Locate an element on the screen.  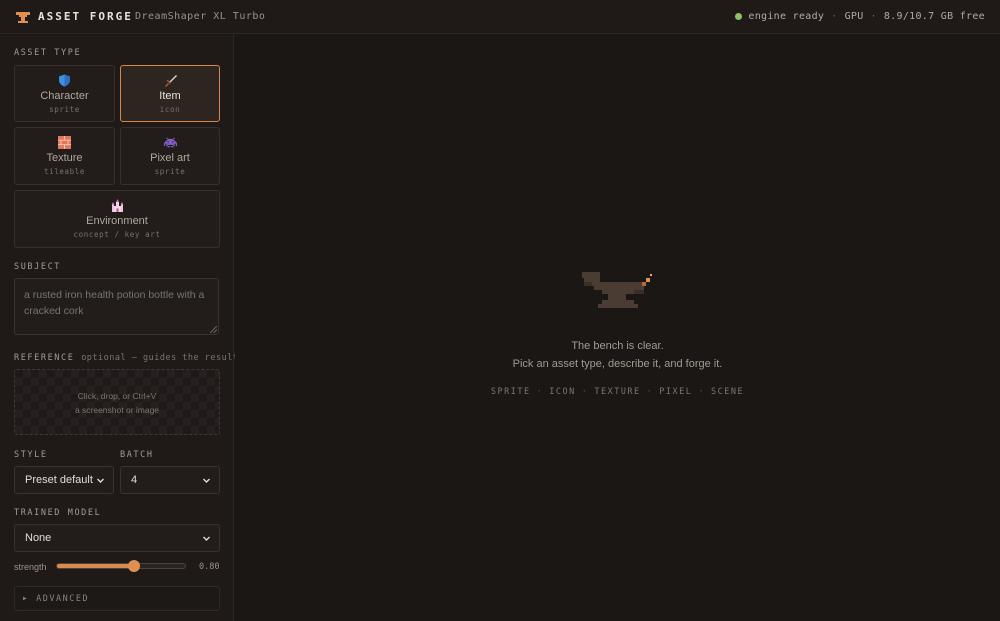
asset-kinds-list: SPRITE · ICON · TEXTURE · PIXEL · SCENE is located at coordinates (617, 392).